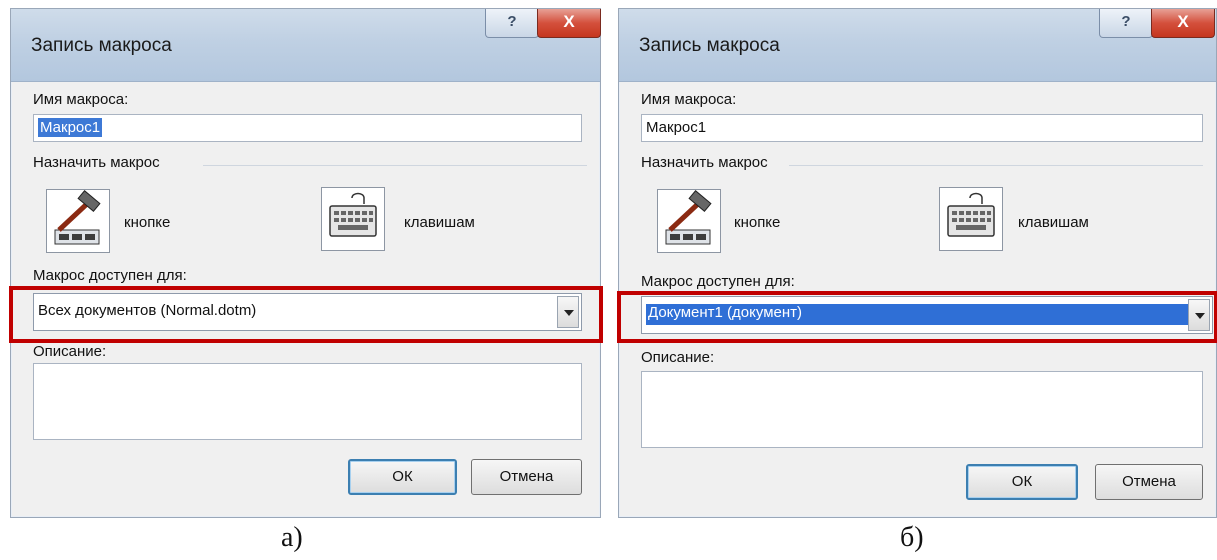 This screenshot has width=1217, height=560. What do you see at coordinates (912, 537) in the screenshot?
I see `caption-b: б)` at bounding box center [912, 537].